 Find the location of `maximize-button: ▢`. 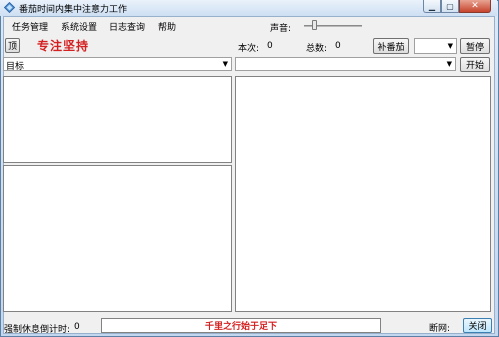

maximize-button: ▢ is located at coordinates (450, 6).